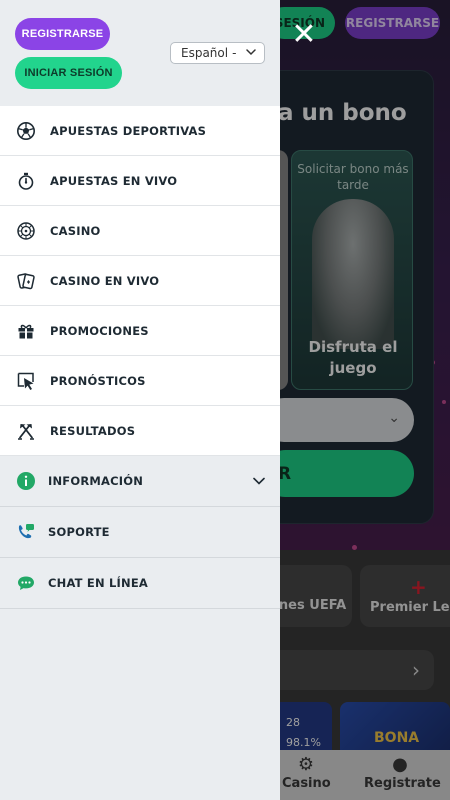  What do you see at coordinates (62, 34) in the screenshot?
I see `register-button: REGISTRARSE` at bounding box center [62, 34].